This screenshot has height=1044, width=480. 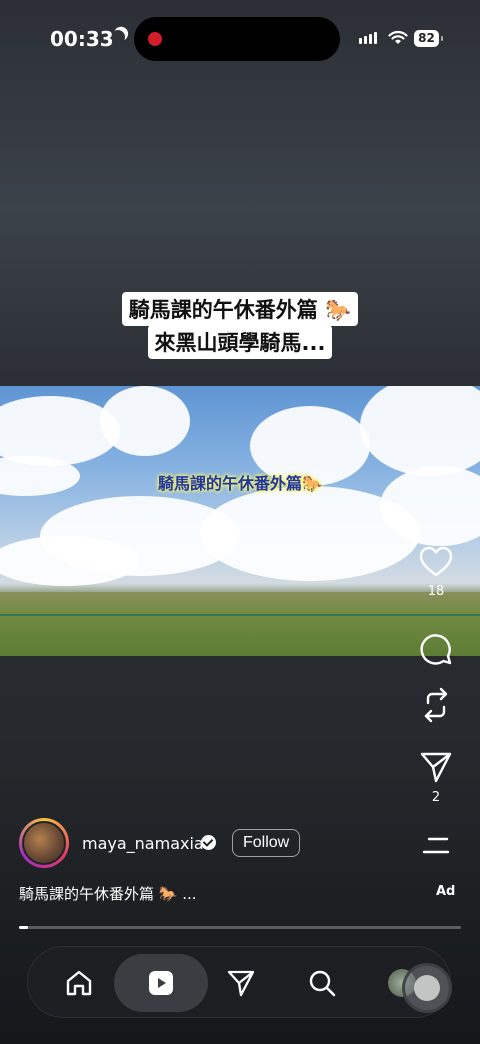 What do you see at coordinates (436, 797) in the screenshot?
I see `share-count: 2` at bounding box center [436, 797].